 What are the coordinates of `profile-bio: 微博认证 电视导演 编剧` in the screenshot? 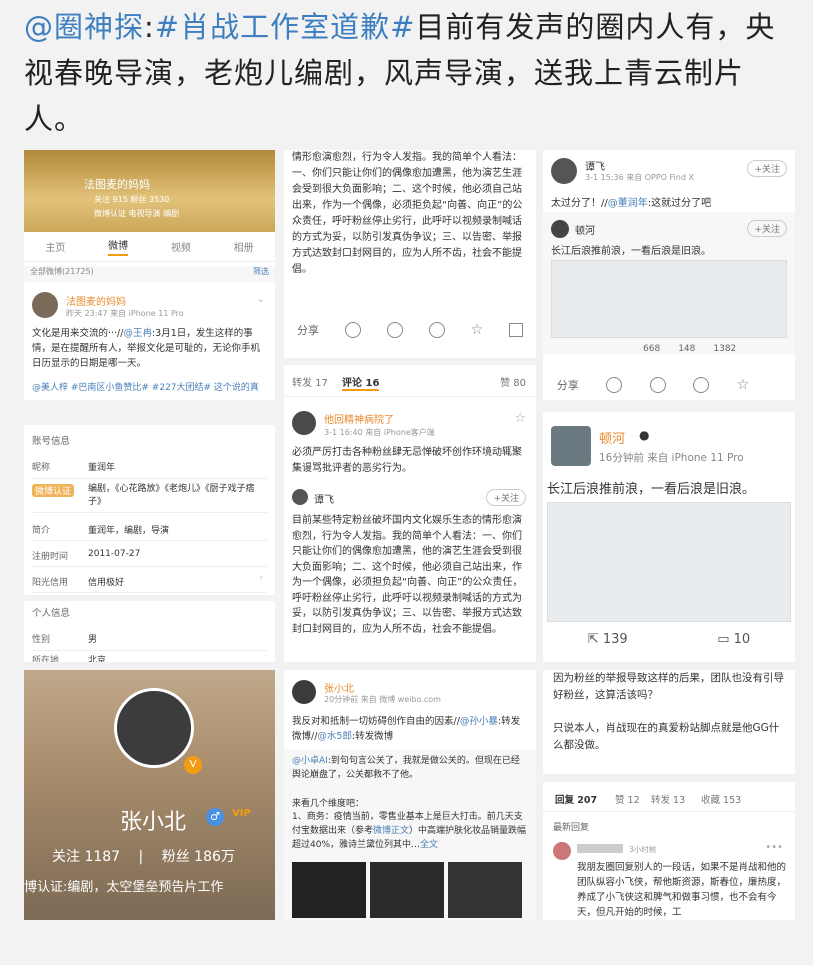 It's located at (137, 213).